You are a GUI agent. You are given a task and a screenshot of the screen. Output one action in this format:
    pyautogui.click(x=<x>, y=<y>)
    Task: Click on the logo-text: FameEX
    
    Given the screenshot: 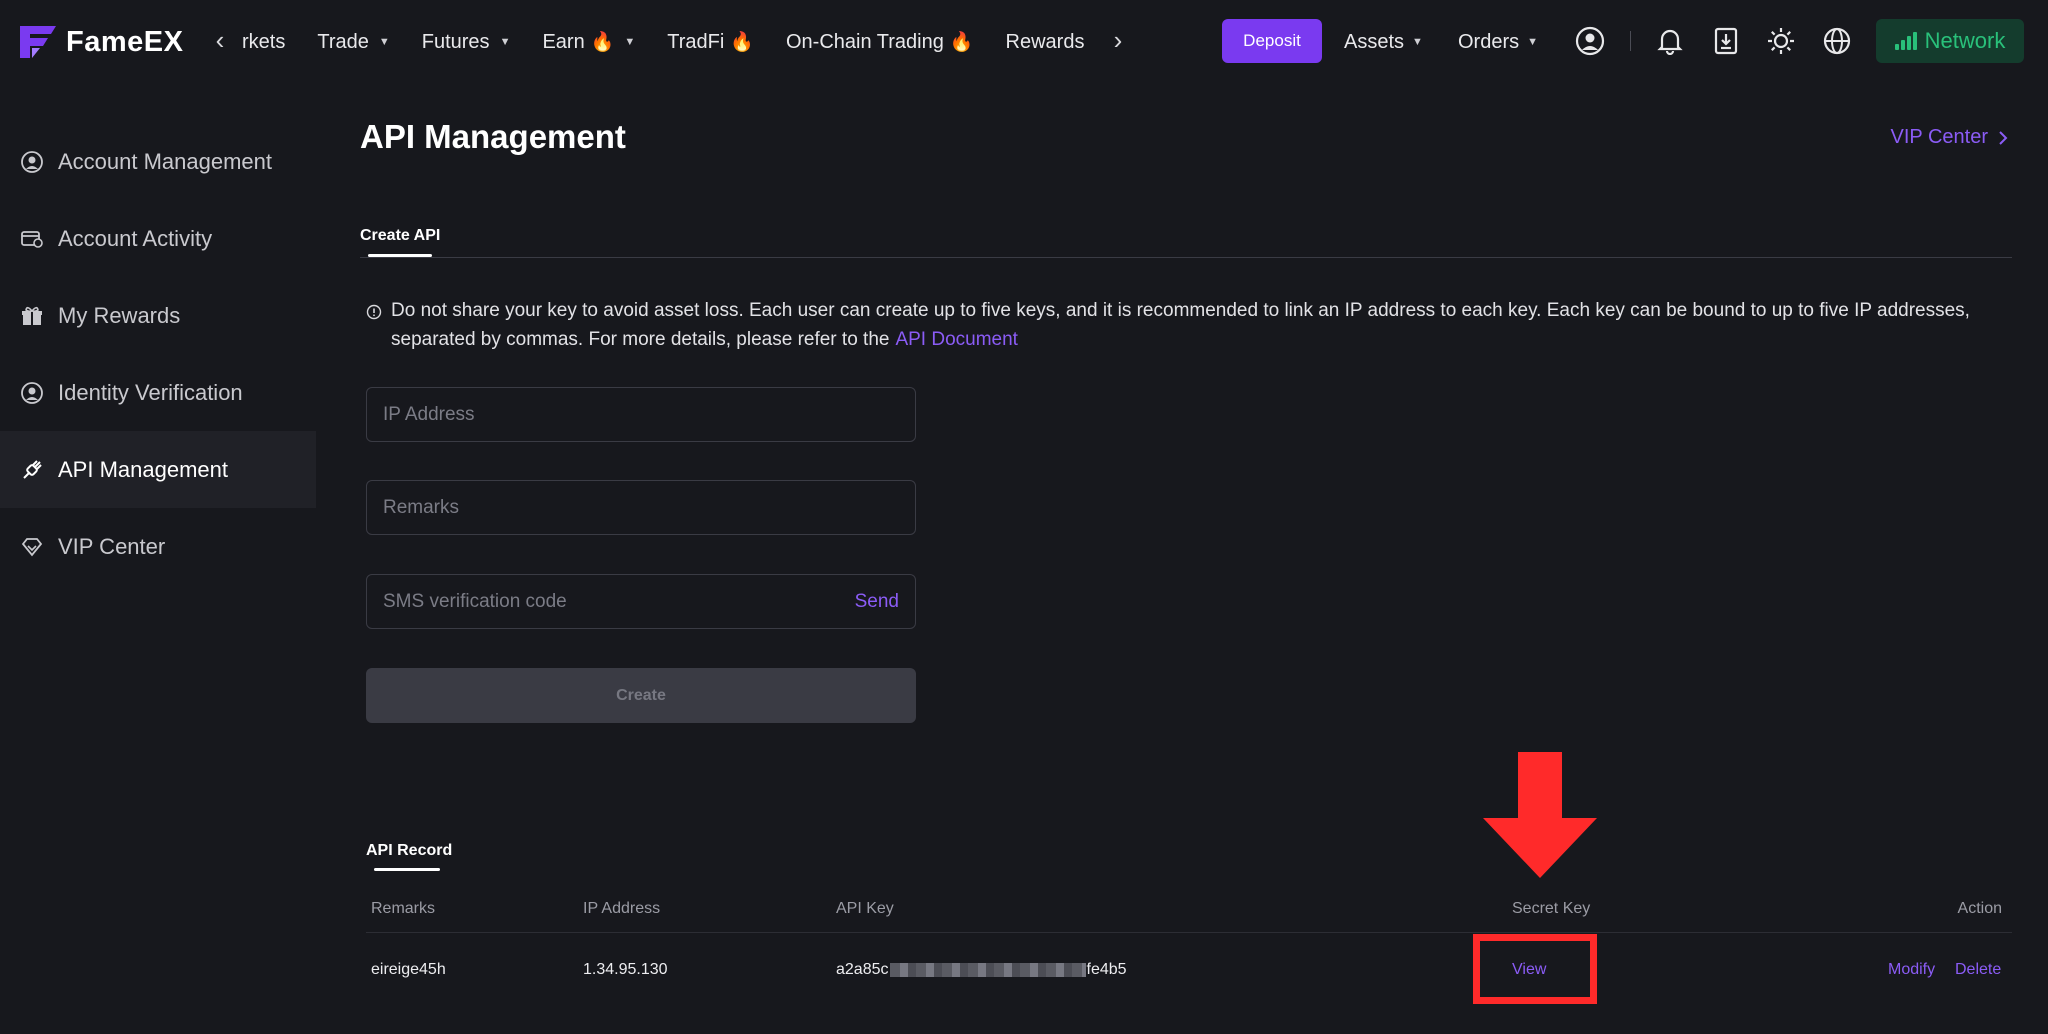 What is the action you would take?
    pyautogui.click(x=125, y=41)
    